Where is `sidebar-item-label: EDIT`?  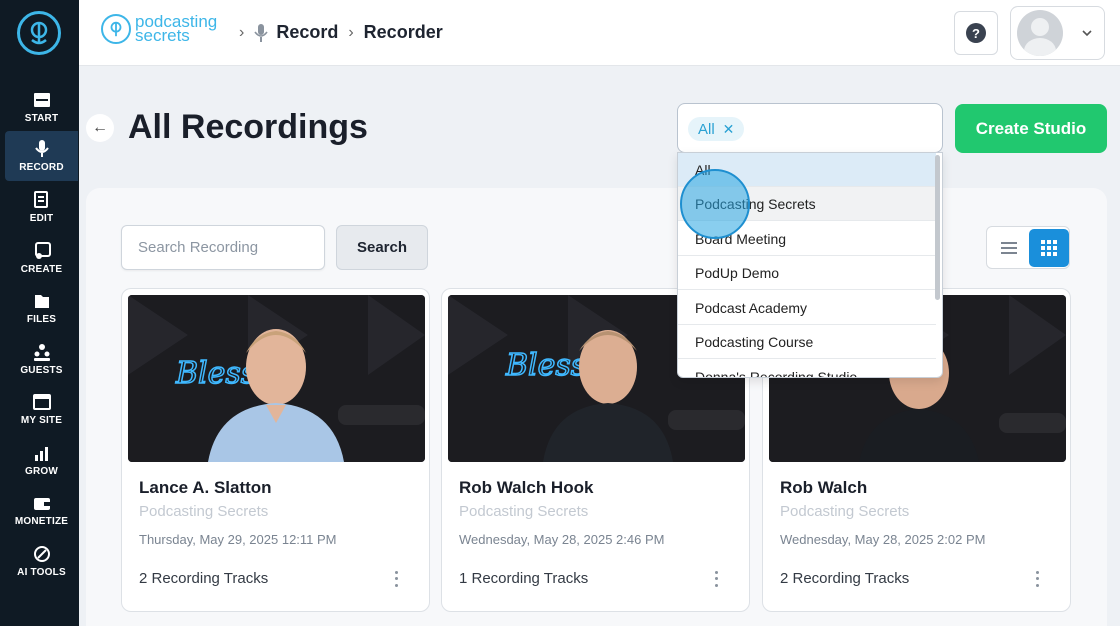
sidebar-item-label: EDIT is located at coordinates (41, 218).